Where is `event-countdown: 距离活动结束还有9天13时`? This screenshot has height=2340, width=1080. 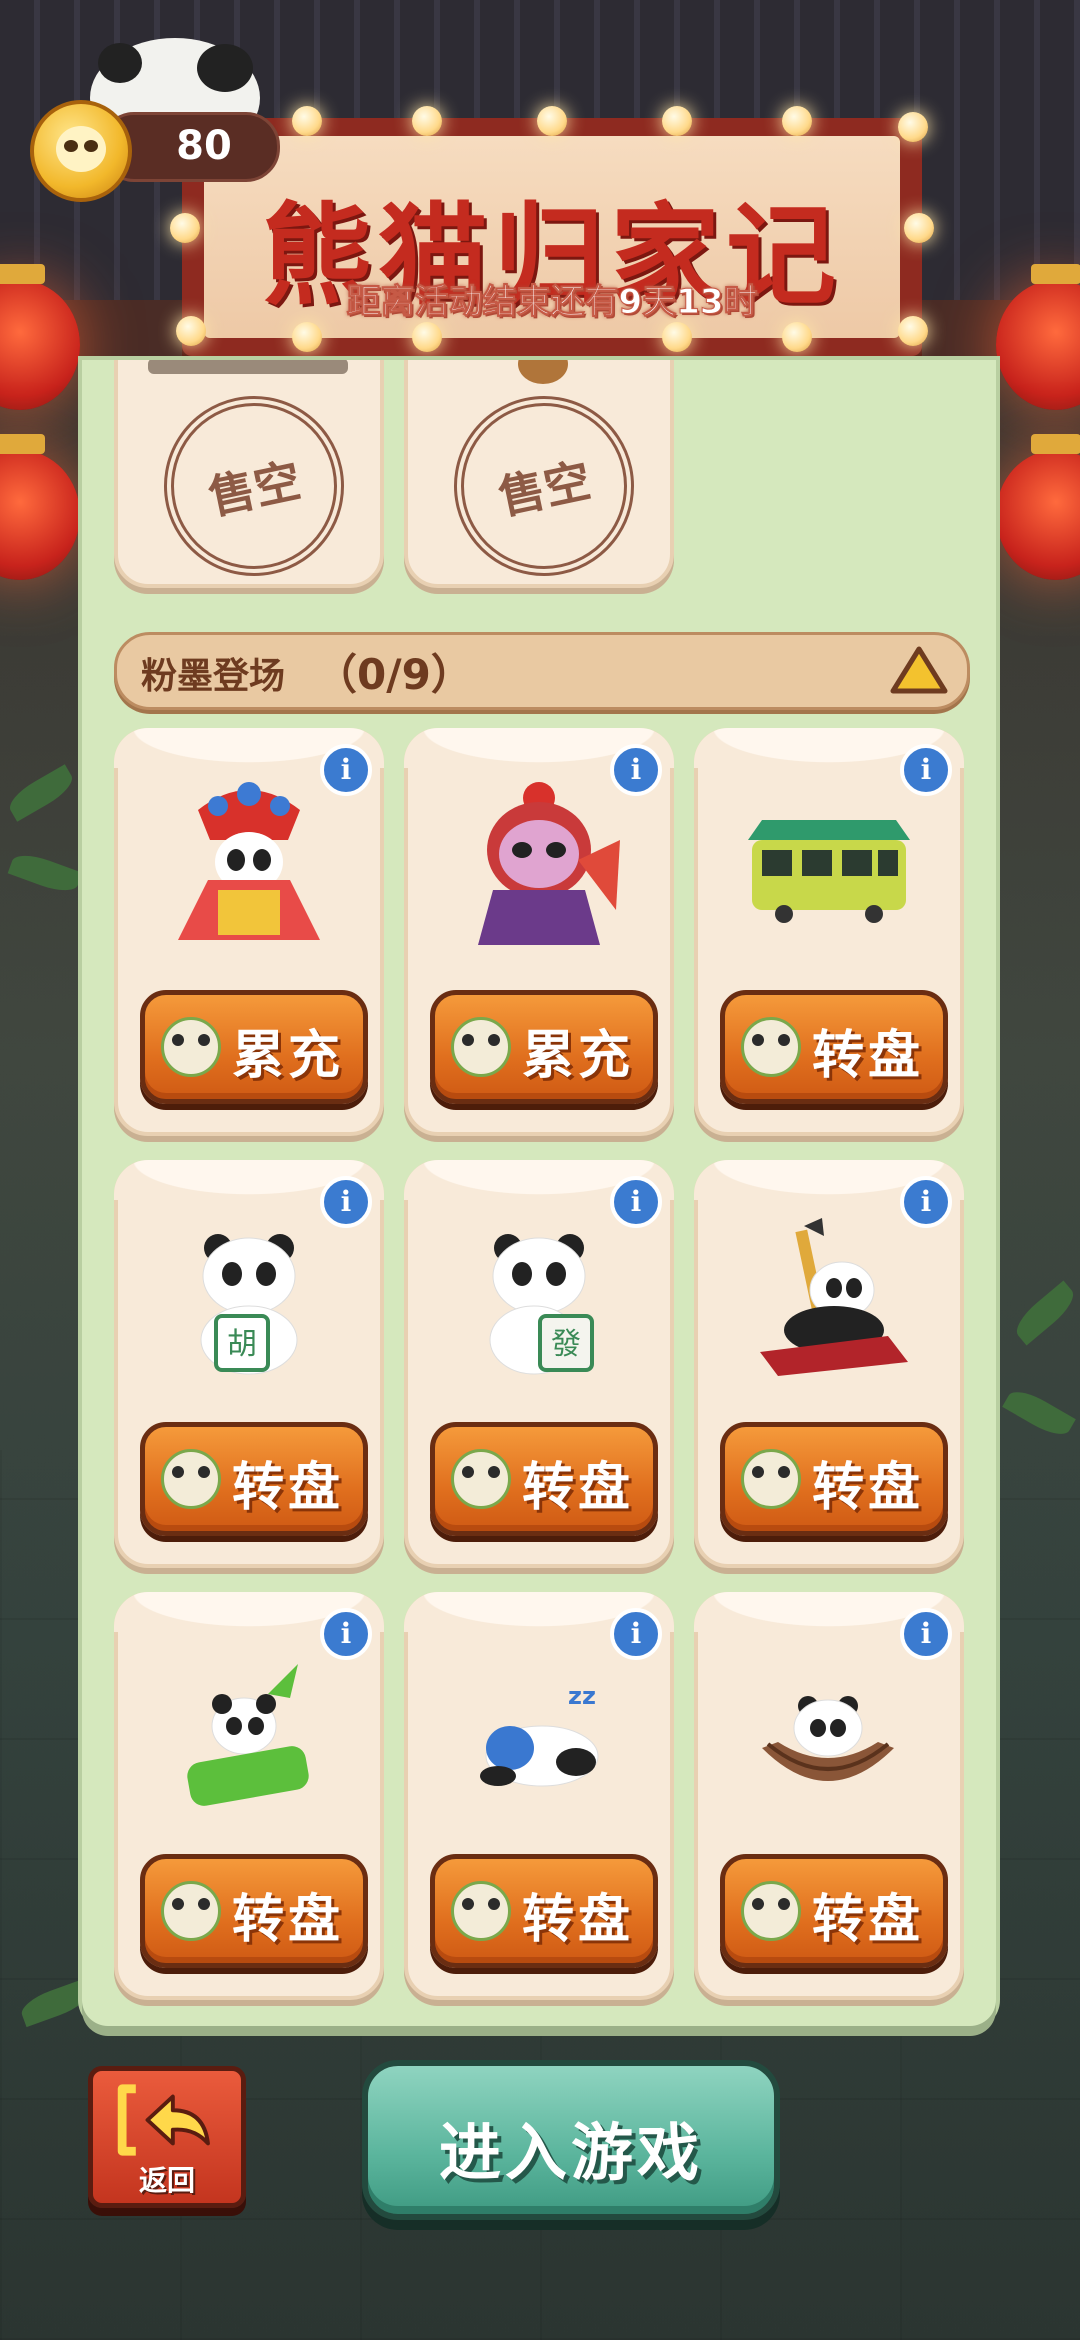 event-countdown: 距离活动结束还有9天13时 is located at coordinates (552, 302).